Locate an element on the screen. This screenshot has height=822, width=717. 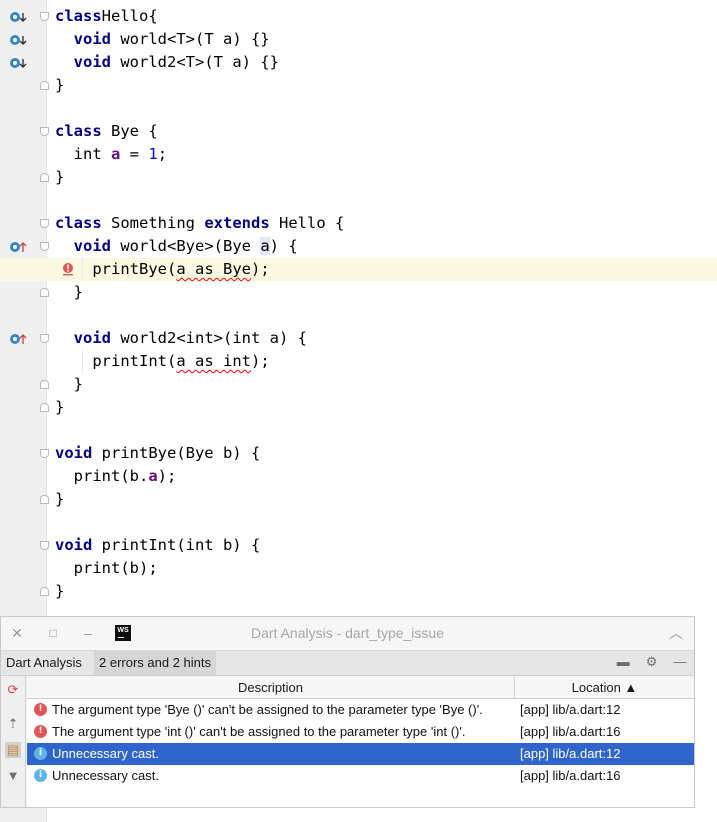
code-line: void world<Bye>(Bye a) { is located at coordinates (358, 246).